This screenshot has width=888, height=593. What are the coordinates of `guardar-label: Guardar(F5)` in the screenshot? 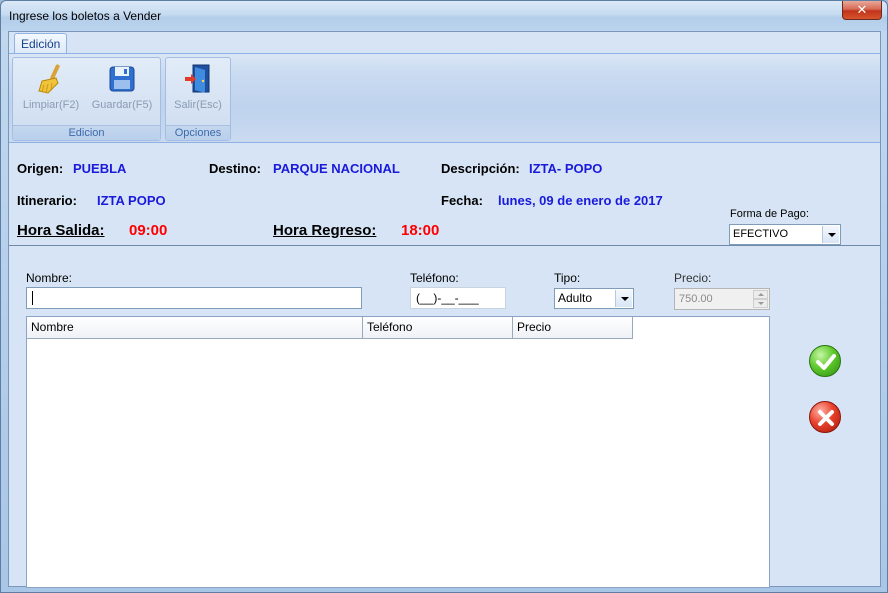 It's located at (122, 105).